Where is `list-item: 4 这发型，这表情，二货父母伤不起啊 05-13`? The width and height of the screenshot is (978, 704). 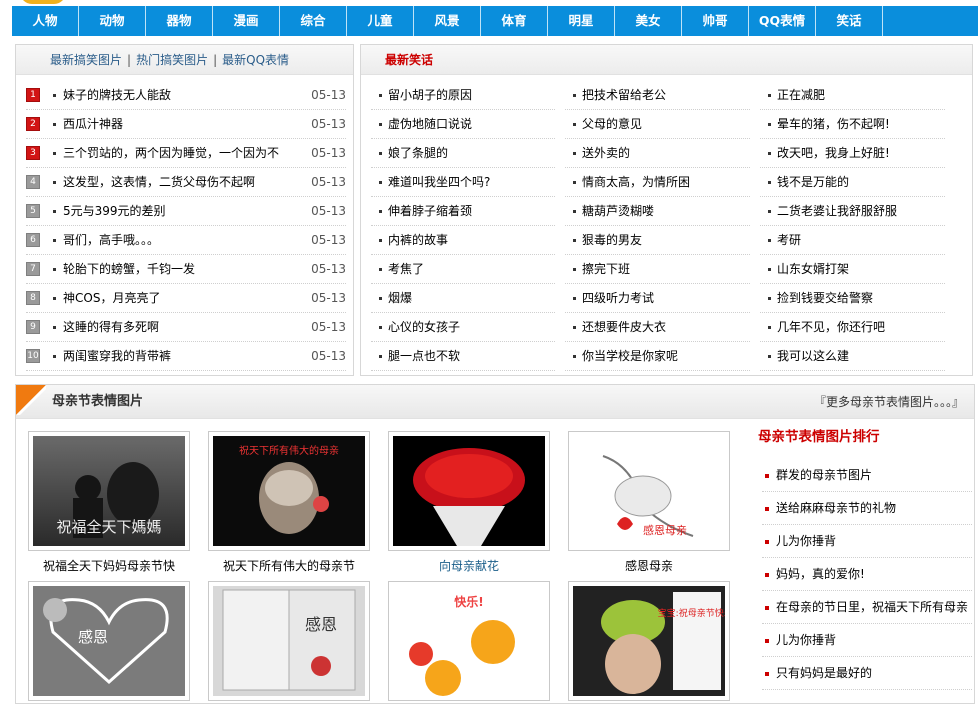
list-item: 4 这发型，这表情，二货父母伤不起啊 05-13 is located at coordinates (186, 182).